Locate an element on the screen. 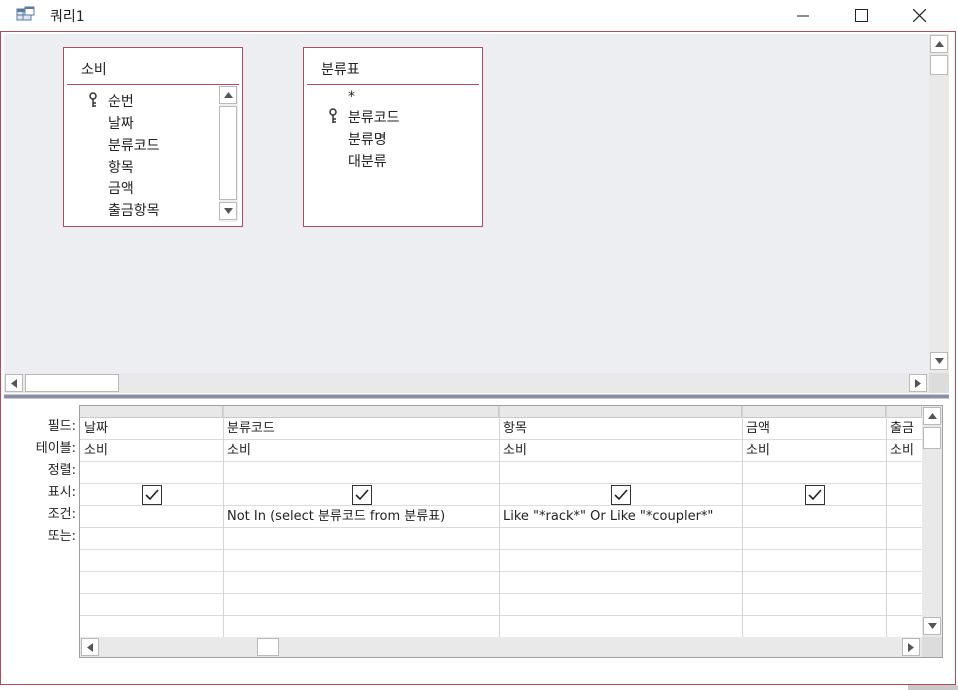 This screenshot has height=690, width=958. table-title: 분류표 is located at coordinates (340, 70).